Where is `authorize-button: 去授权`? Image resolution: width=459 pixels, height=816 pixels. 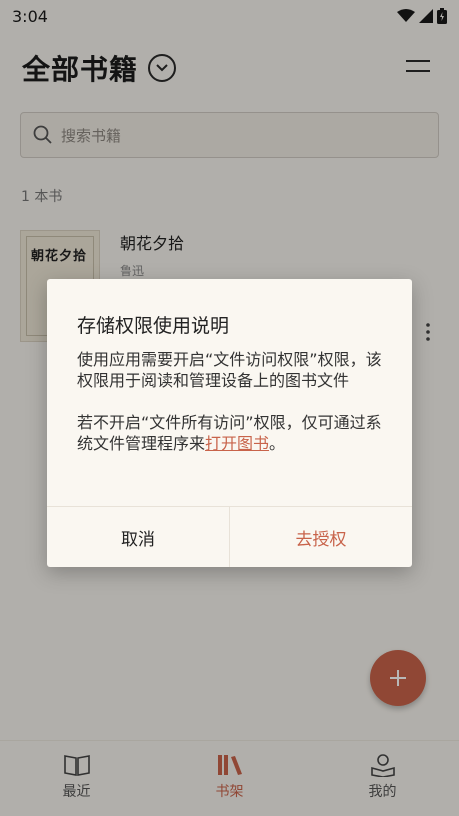 authorize-button: 去授权 is located at coordinates (321, 537).